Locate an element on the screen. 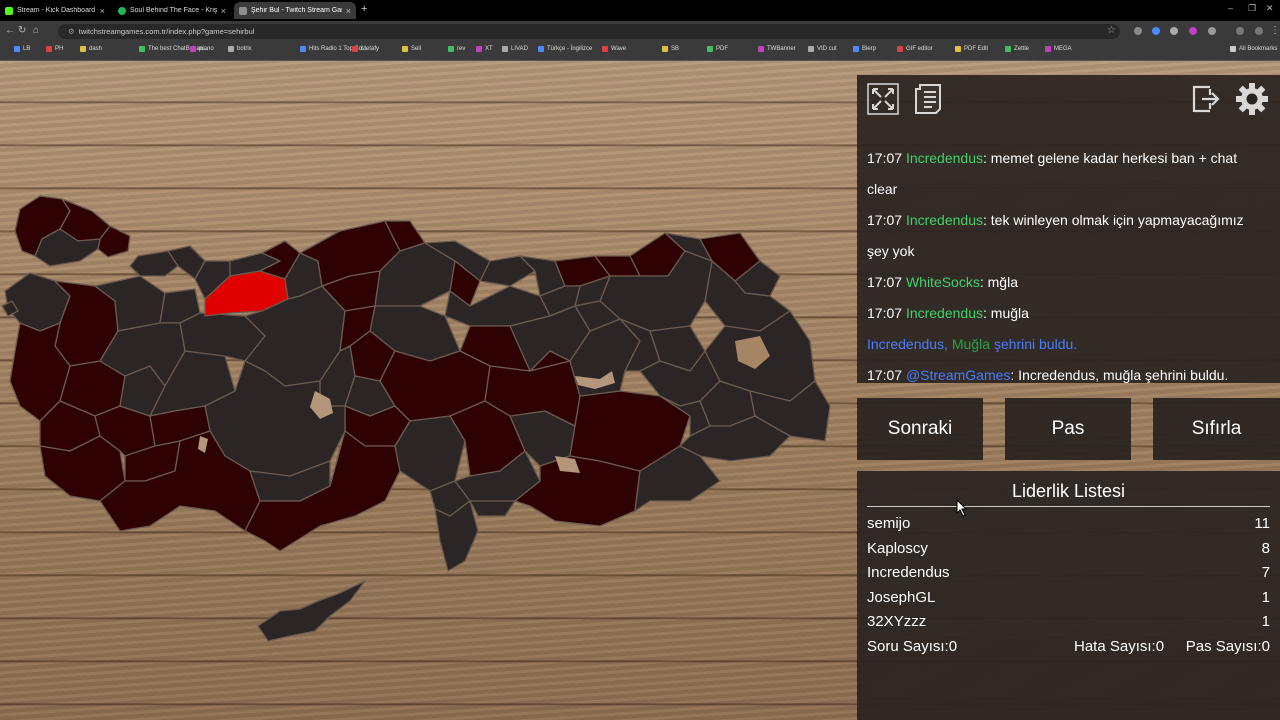  bookmark-item: LIVAD is located at coordinates (515, 49).